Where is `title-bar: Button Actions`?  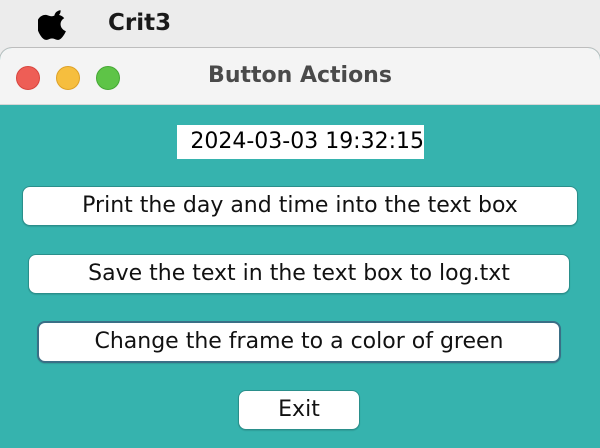
title-bar: Button Actions is located at coordinates (300, 76).